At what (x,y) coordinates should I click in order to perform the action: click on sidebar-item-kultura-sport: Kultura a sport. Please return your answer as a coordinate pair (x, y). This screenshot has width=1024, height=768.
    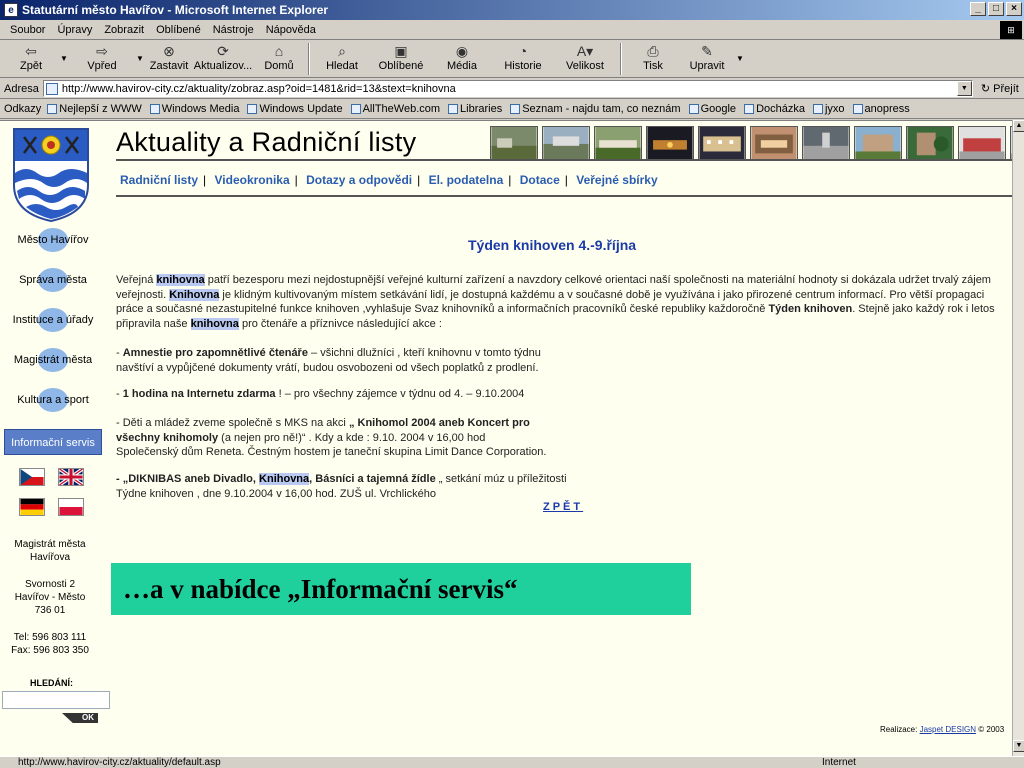
    Looking at the image, I should click on (53, 400).